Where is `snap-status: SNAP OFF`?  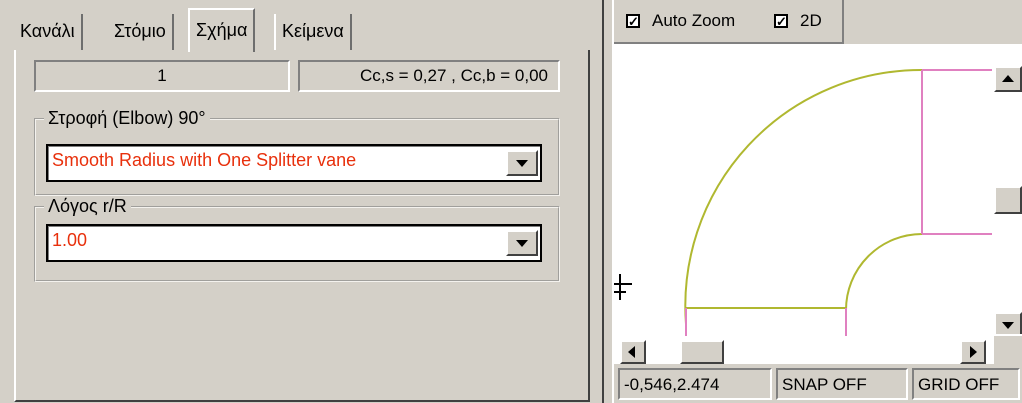
snap-status: SNAP OFF is located at coordinates (842, 384).